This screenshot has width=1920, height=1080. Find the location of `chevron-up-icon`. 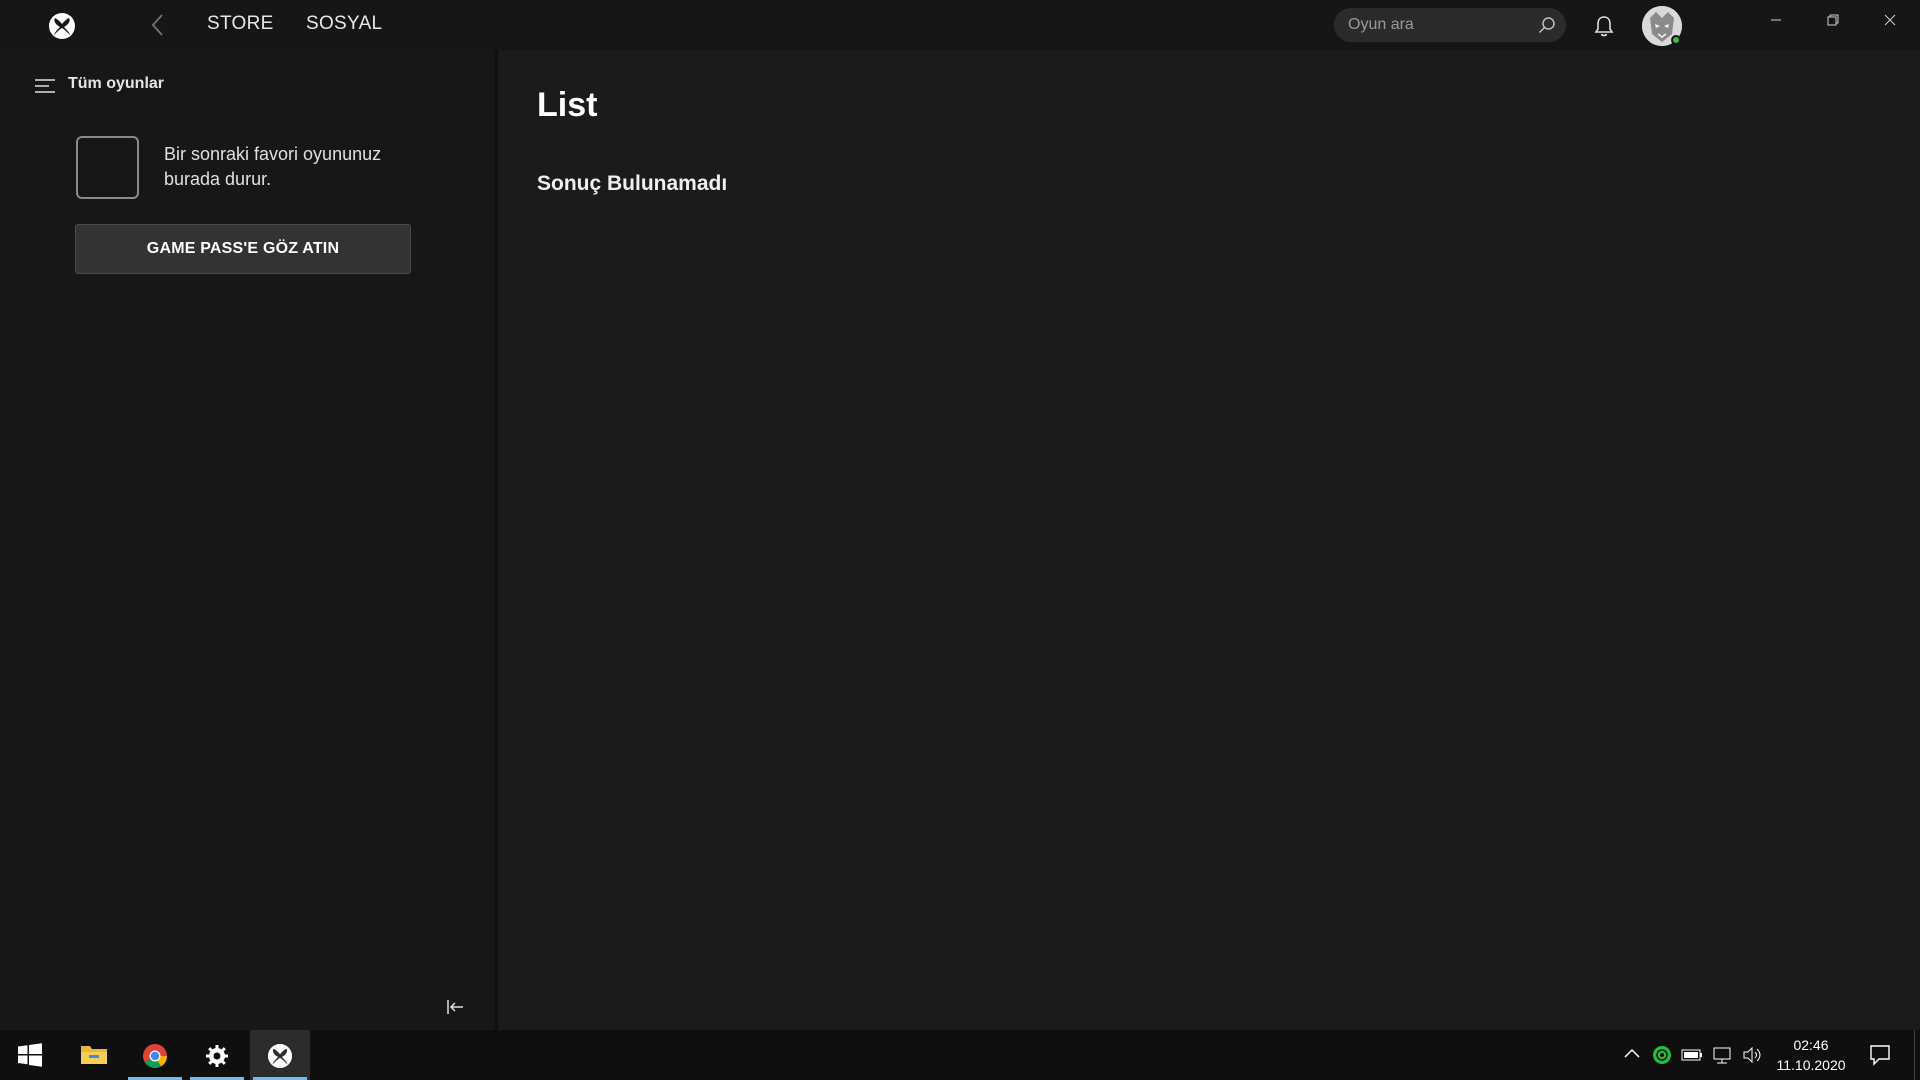

chevron-up-icon is located at coordinates (1632, 1054).